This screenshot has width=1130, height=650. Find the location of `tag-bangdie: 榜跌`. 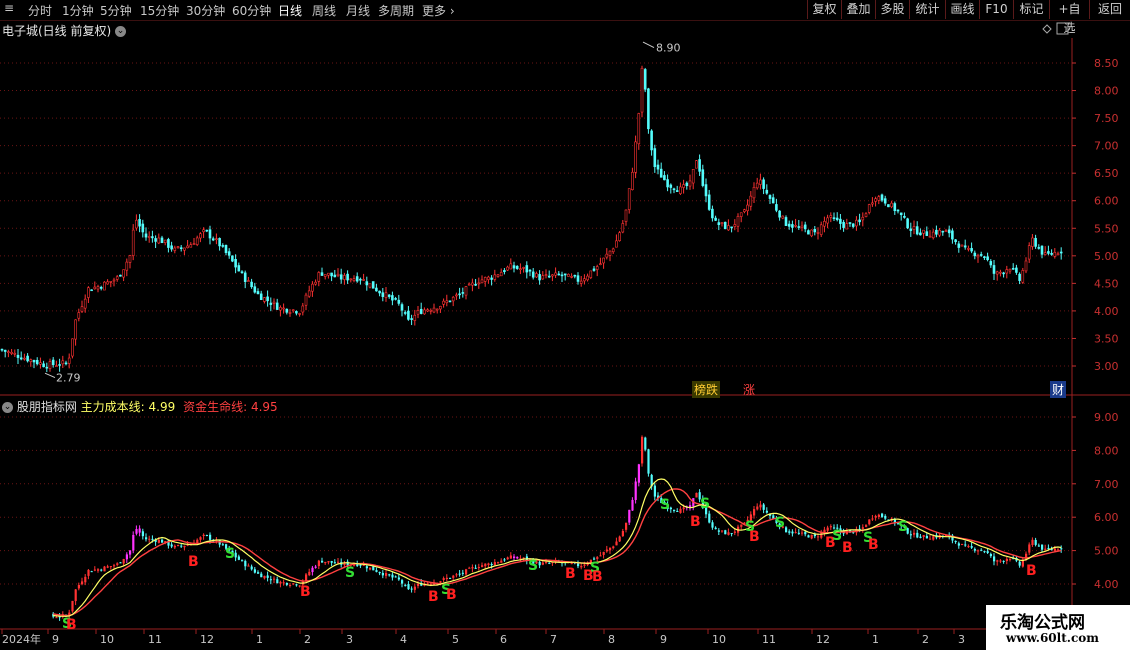

tag-bangdie: 榜跌 is located at coordinates (706, 389).